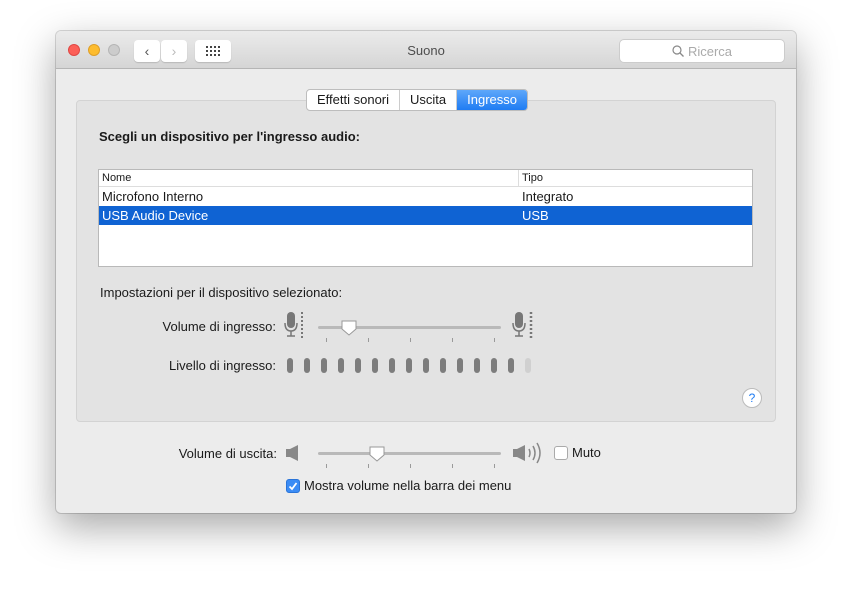  I want to click on table-row-selected: USB Audio Device USB, so click(425, 215).